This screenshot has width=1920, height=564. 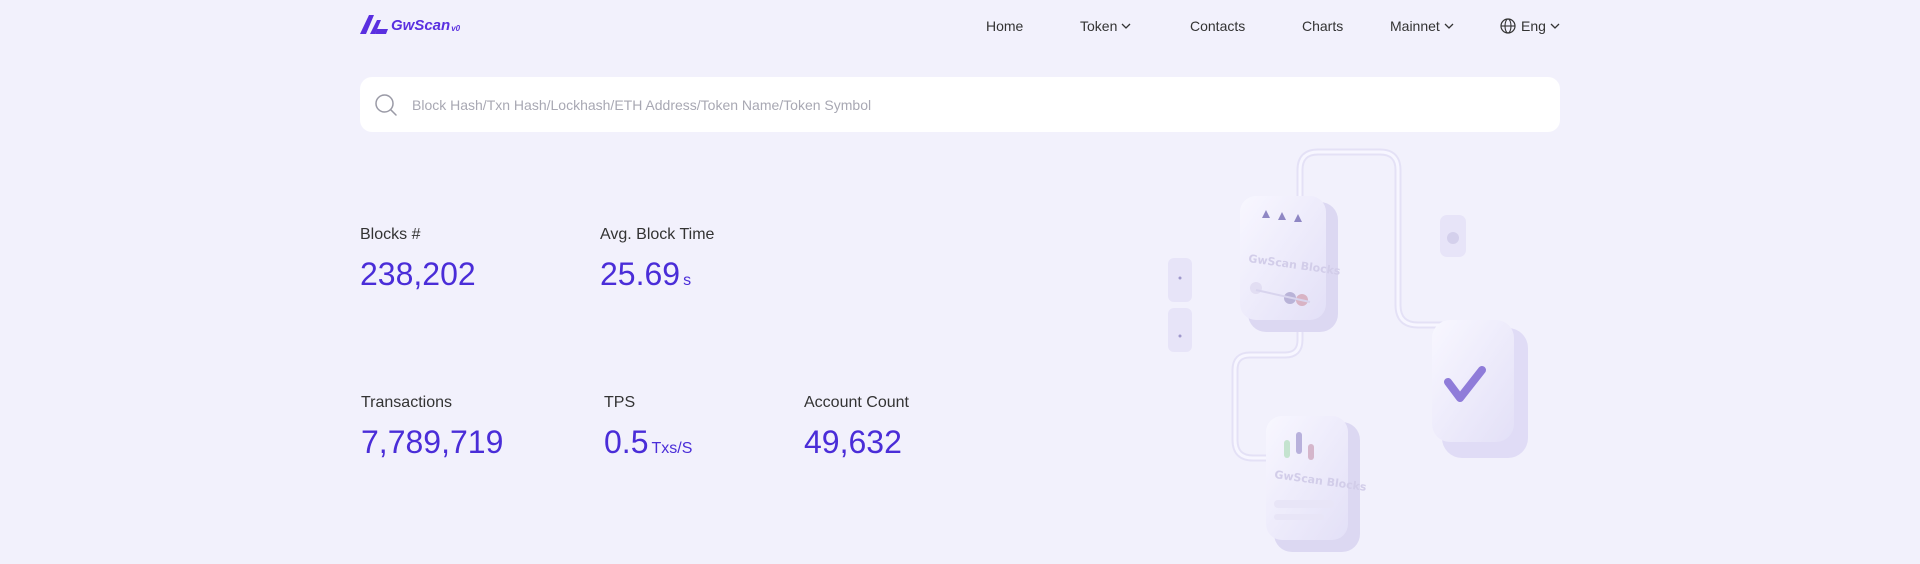 I want to click on stat-tps-number: 0.5, so click(x=626, y=442).